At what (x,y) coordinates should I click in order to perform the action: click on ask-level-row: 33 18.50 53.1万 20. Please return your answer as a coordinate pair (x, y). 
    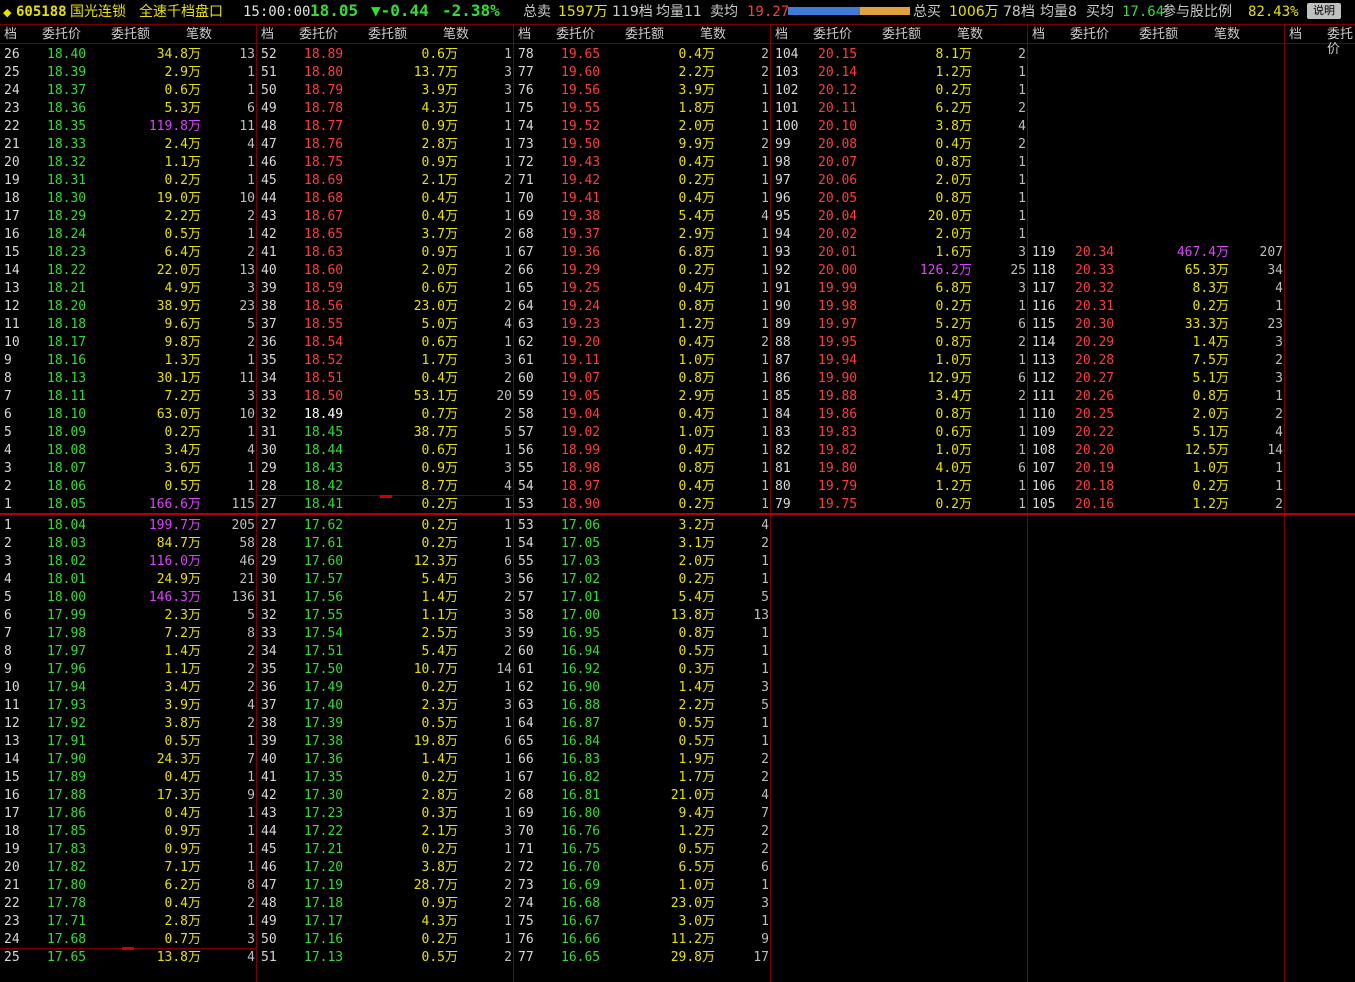
    Looking at the image, I should click on (385, 397).